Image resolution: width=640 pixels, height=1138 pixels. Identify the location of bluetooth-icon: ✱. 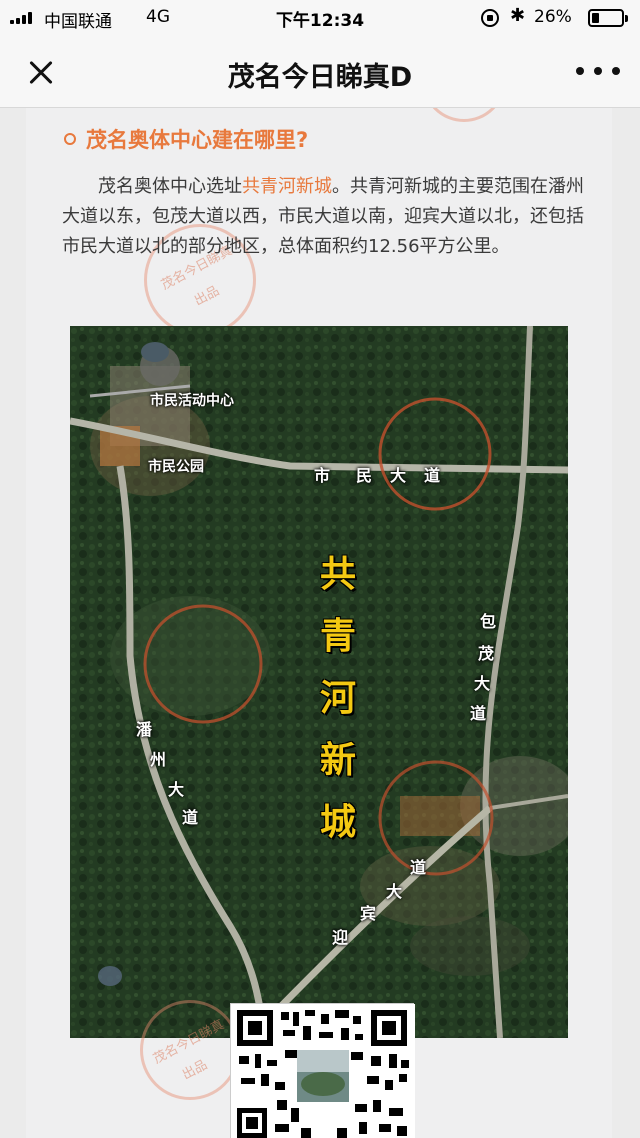
(518, 15).